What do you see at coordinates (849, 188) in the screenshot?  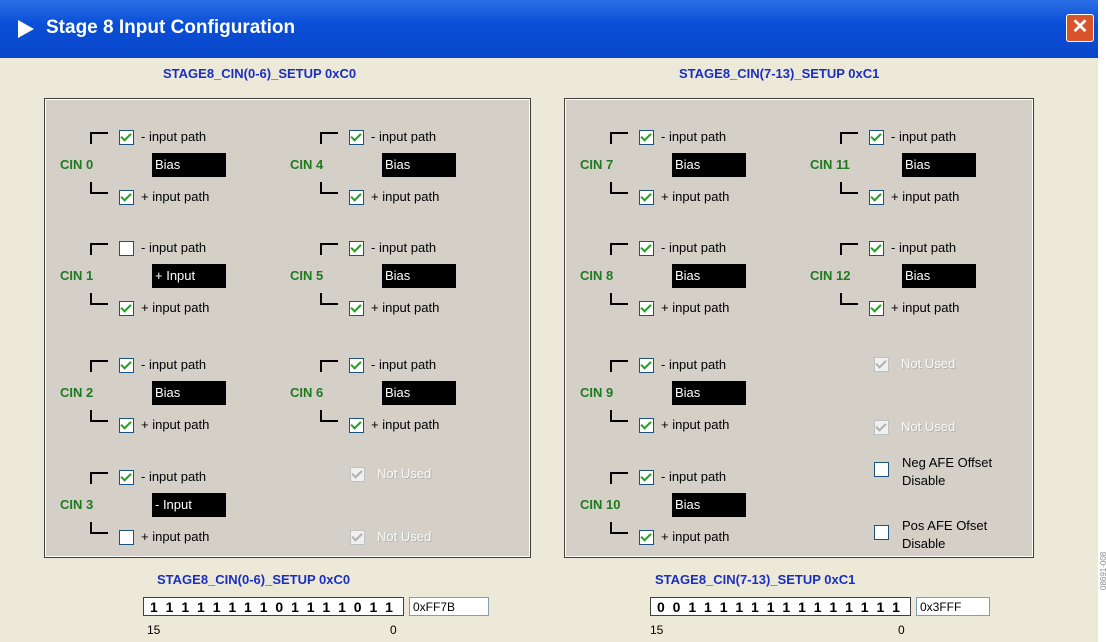 I see `cin-11-bracket-bottom` at bounding box center [849, 188].